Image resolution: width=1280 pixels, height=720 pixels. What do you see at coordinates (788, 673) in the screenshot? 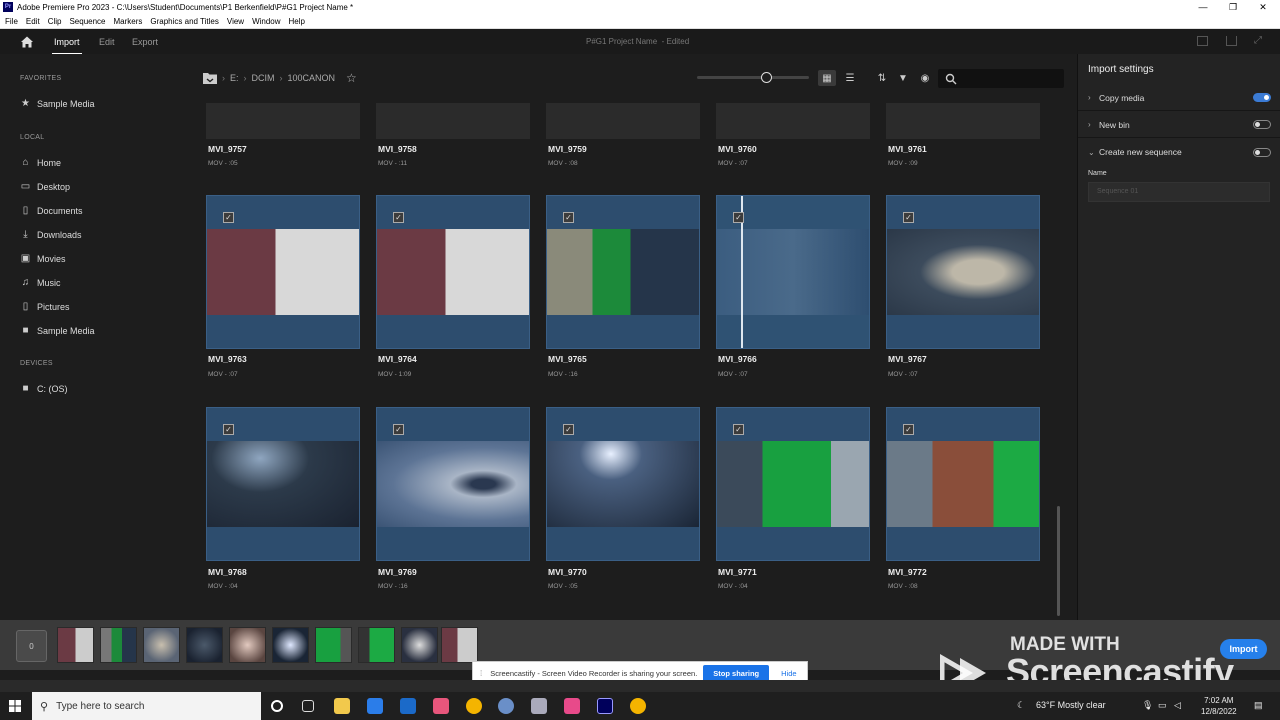
I see `hide-button: Hide` at bounding box center [788, 673].